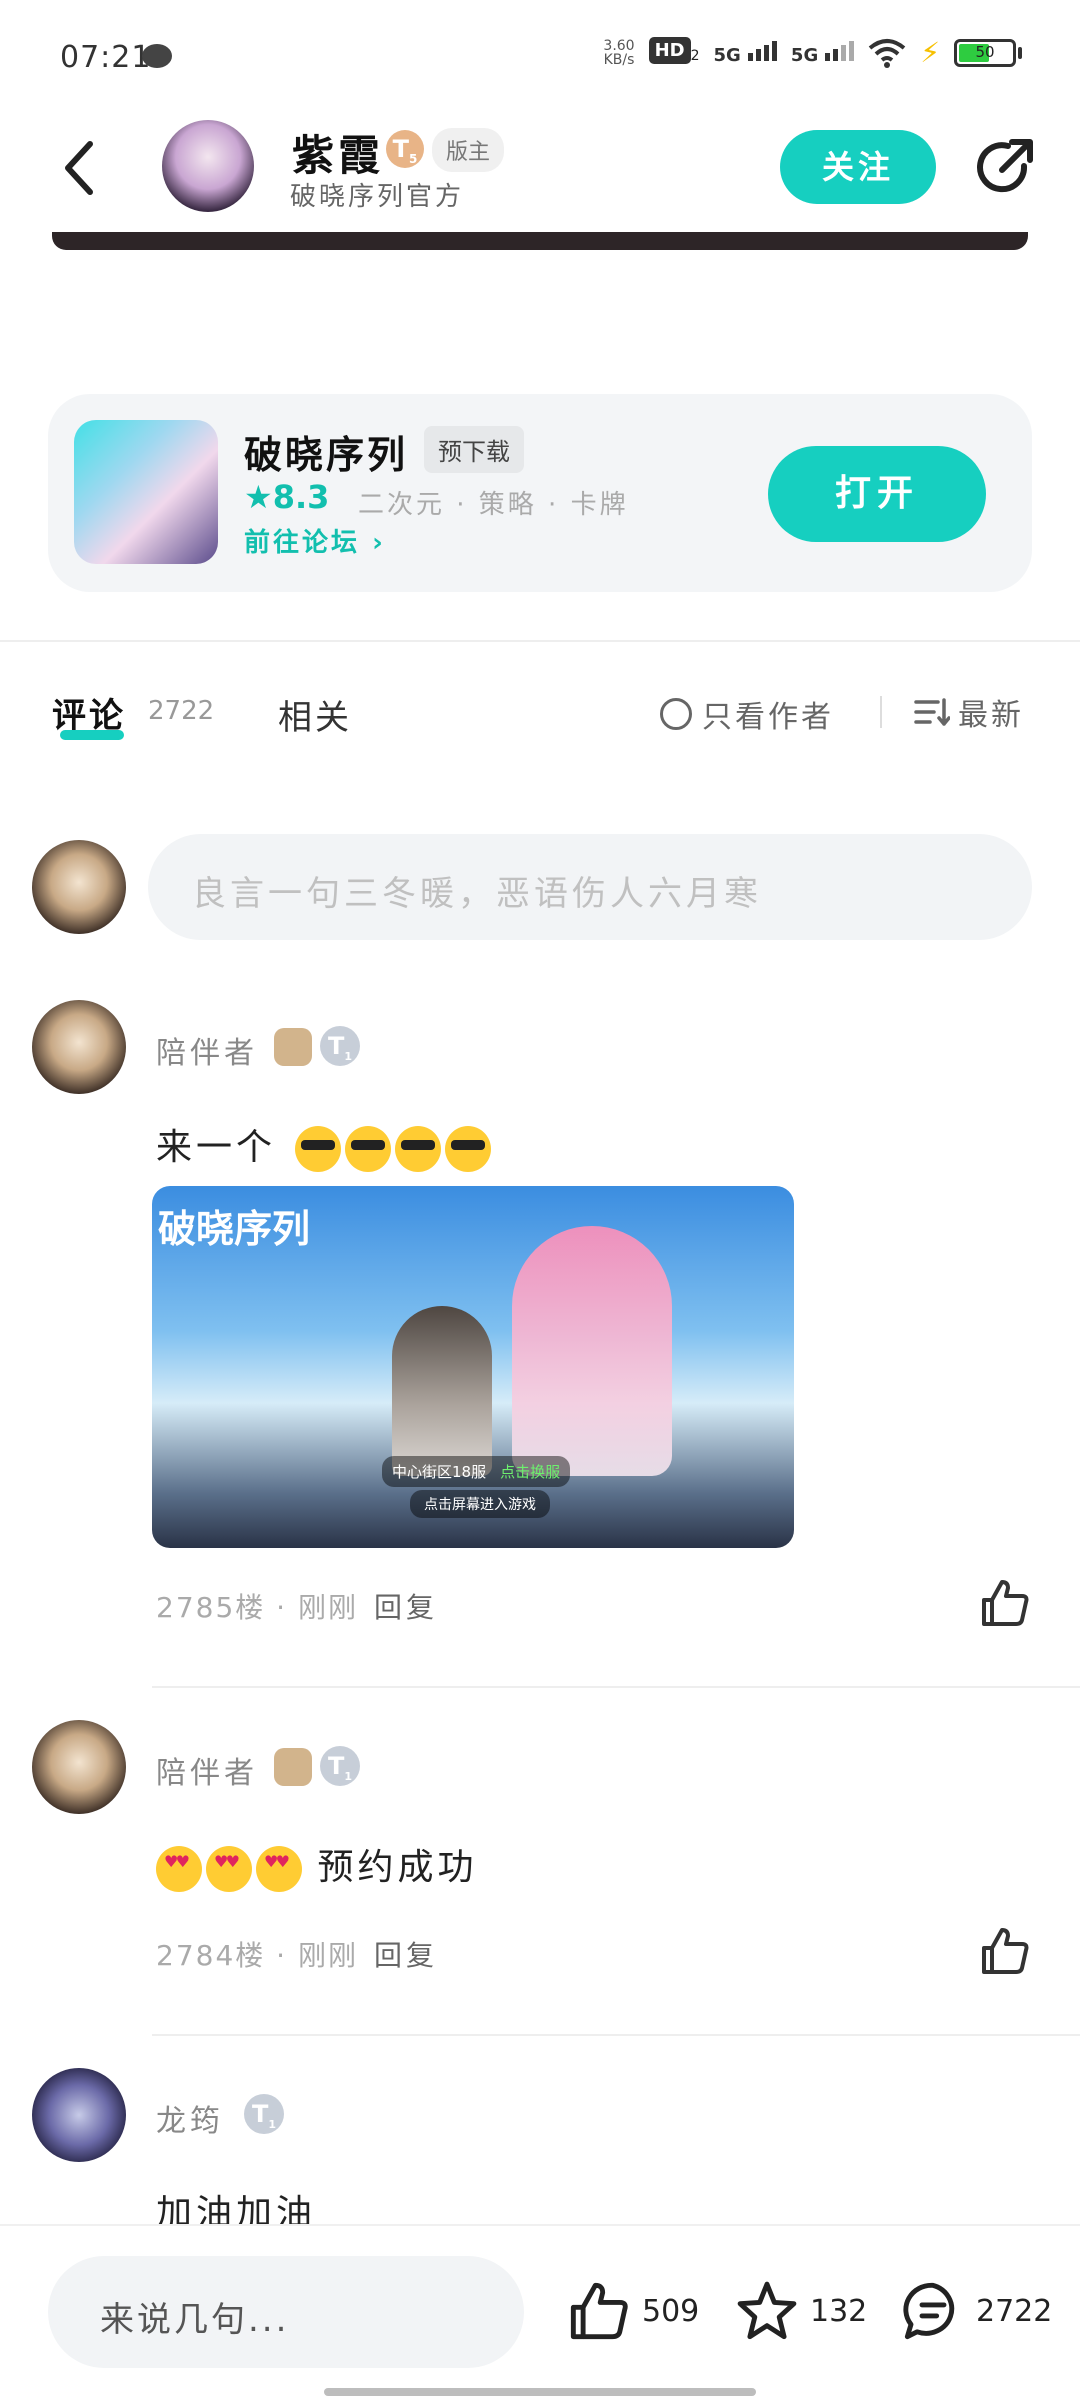 The width and height of the screenshot is (1080, 2402). Describe the element at coordinates (747, 714) in the screenshot. I see `author-only-toggle: 只看作者` at that location.